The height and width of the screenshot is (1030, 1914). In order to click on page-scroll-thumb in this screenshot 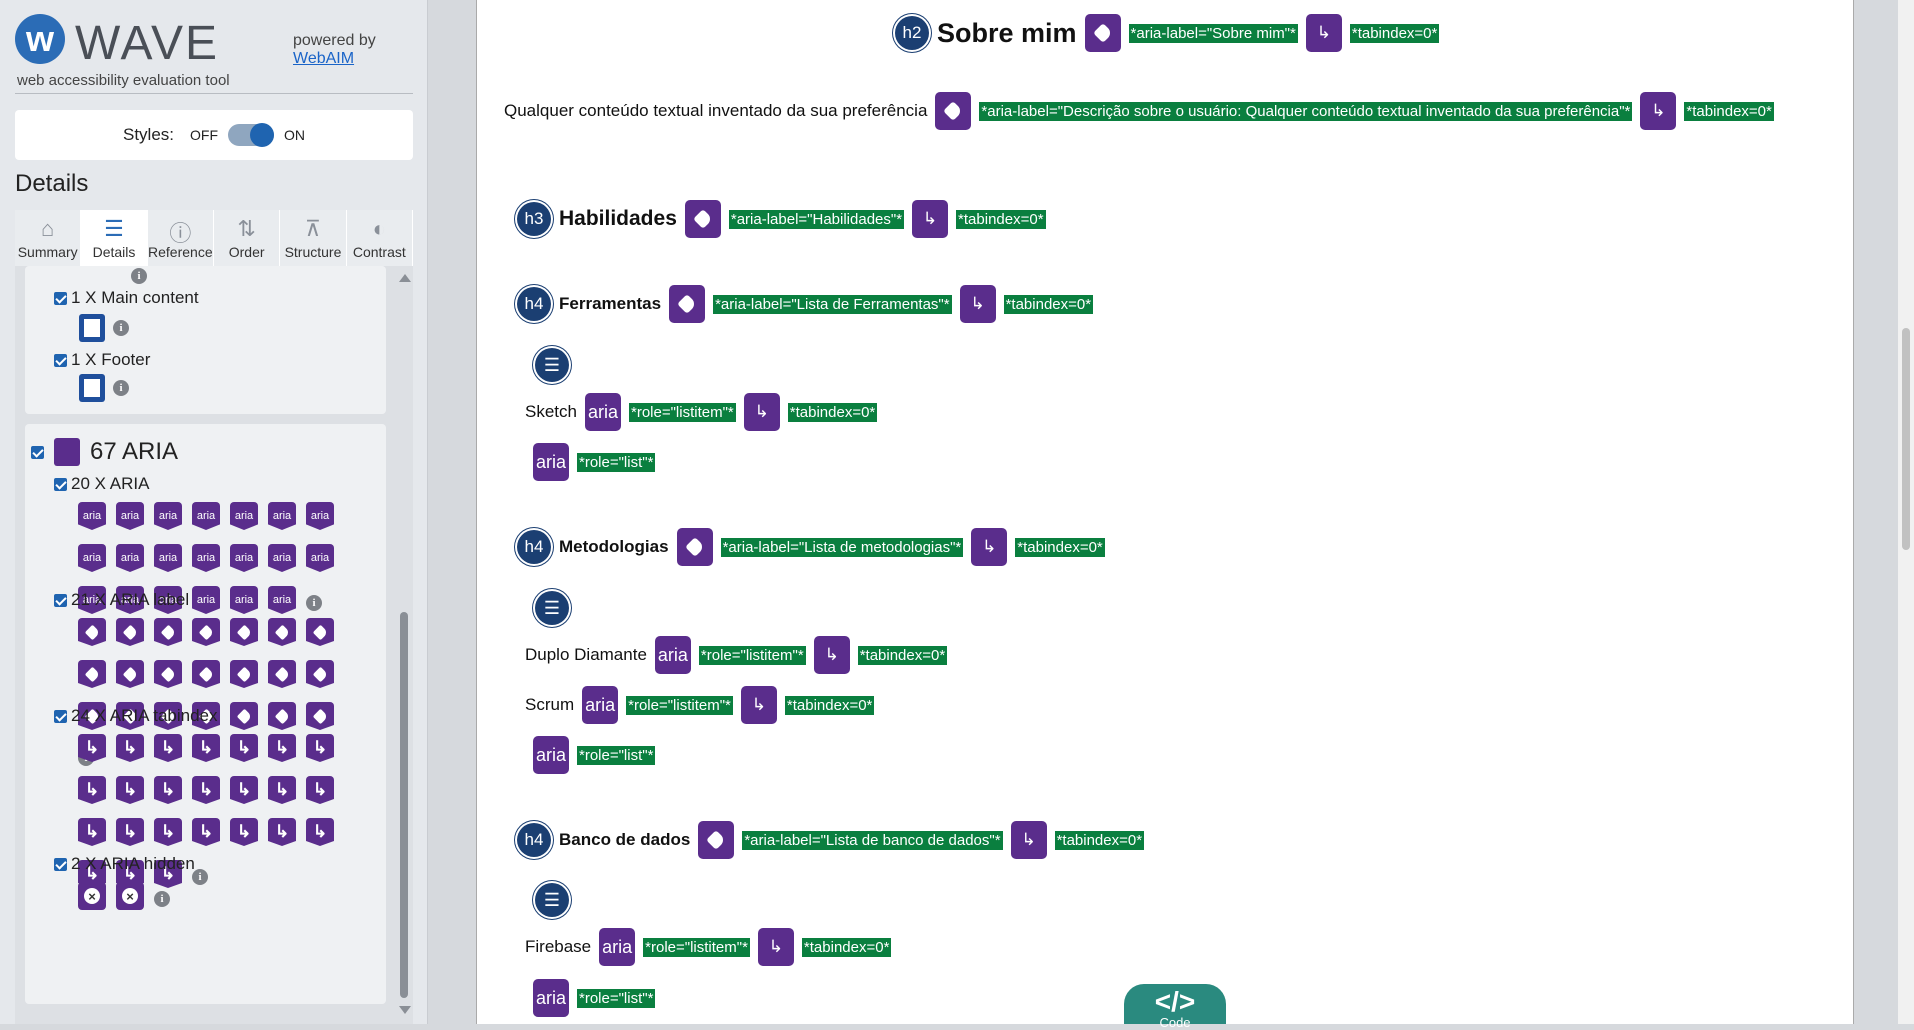, I will do `click(1906, 439)`.